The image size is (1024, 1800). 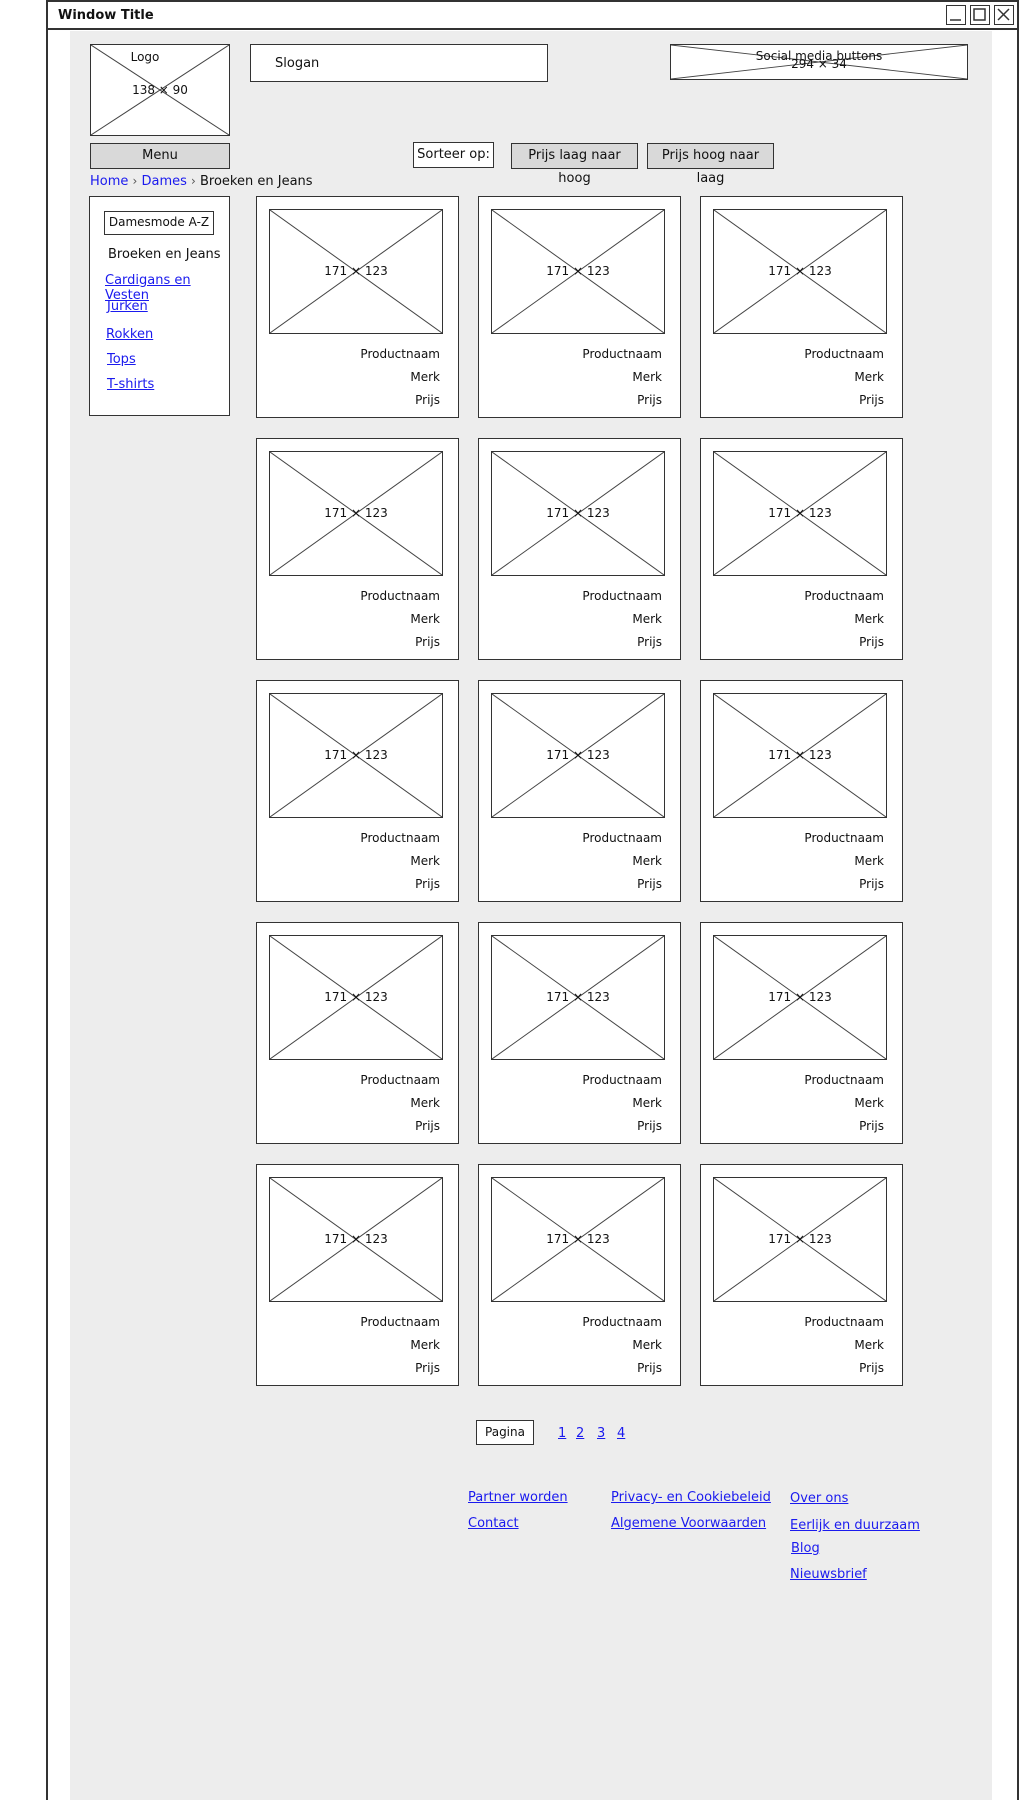 I want to click on social-media-placeholder: Social media buttons 294 × 34, so click(x=819, y=62).